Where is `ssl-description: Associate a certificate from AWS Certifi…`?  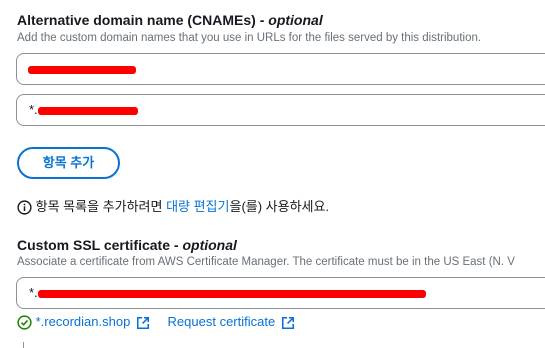 ssl-description: Associate a certificate from AWS Certifi… is located at coordinates (266, 262).